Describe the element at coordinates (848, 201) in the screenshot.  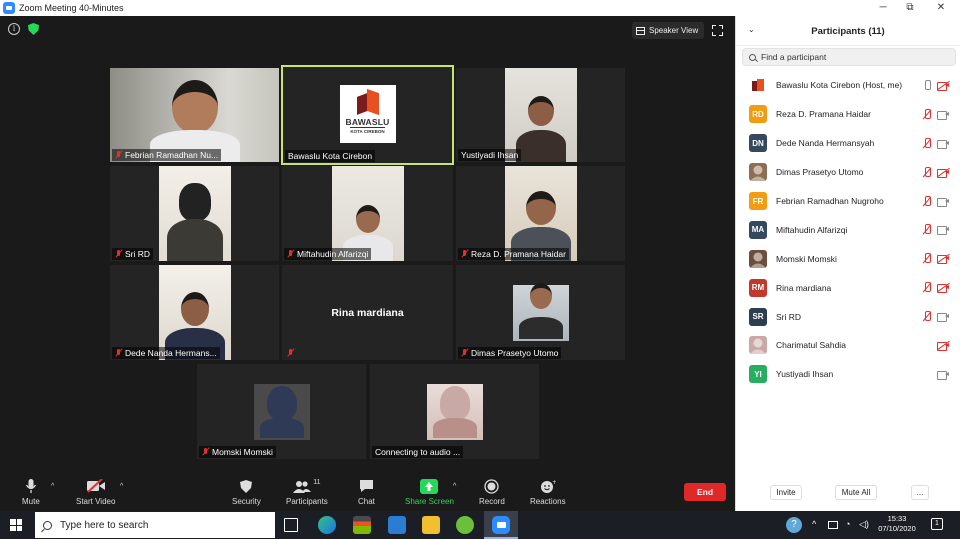
I see `participant-row: FR Febrian Ramadhan Nugroho` at that location.